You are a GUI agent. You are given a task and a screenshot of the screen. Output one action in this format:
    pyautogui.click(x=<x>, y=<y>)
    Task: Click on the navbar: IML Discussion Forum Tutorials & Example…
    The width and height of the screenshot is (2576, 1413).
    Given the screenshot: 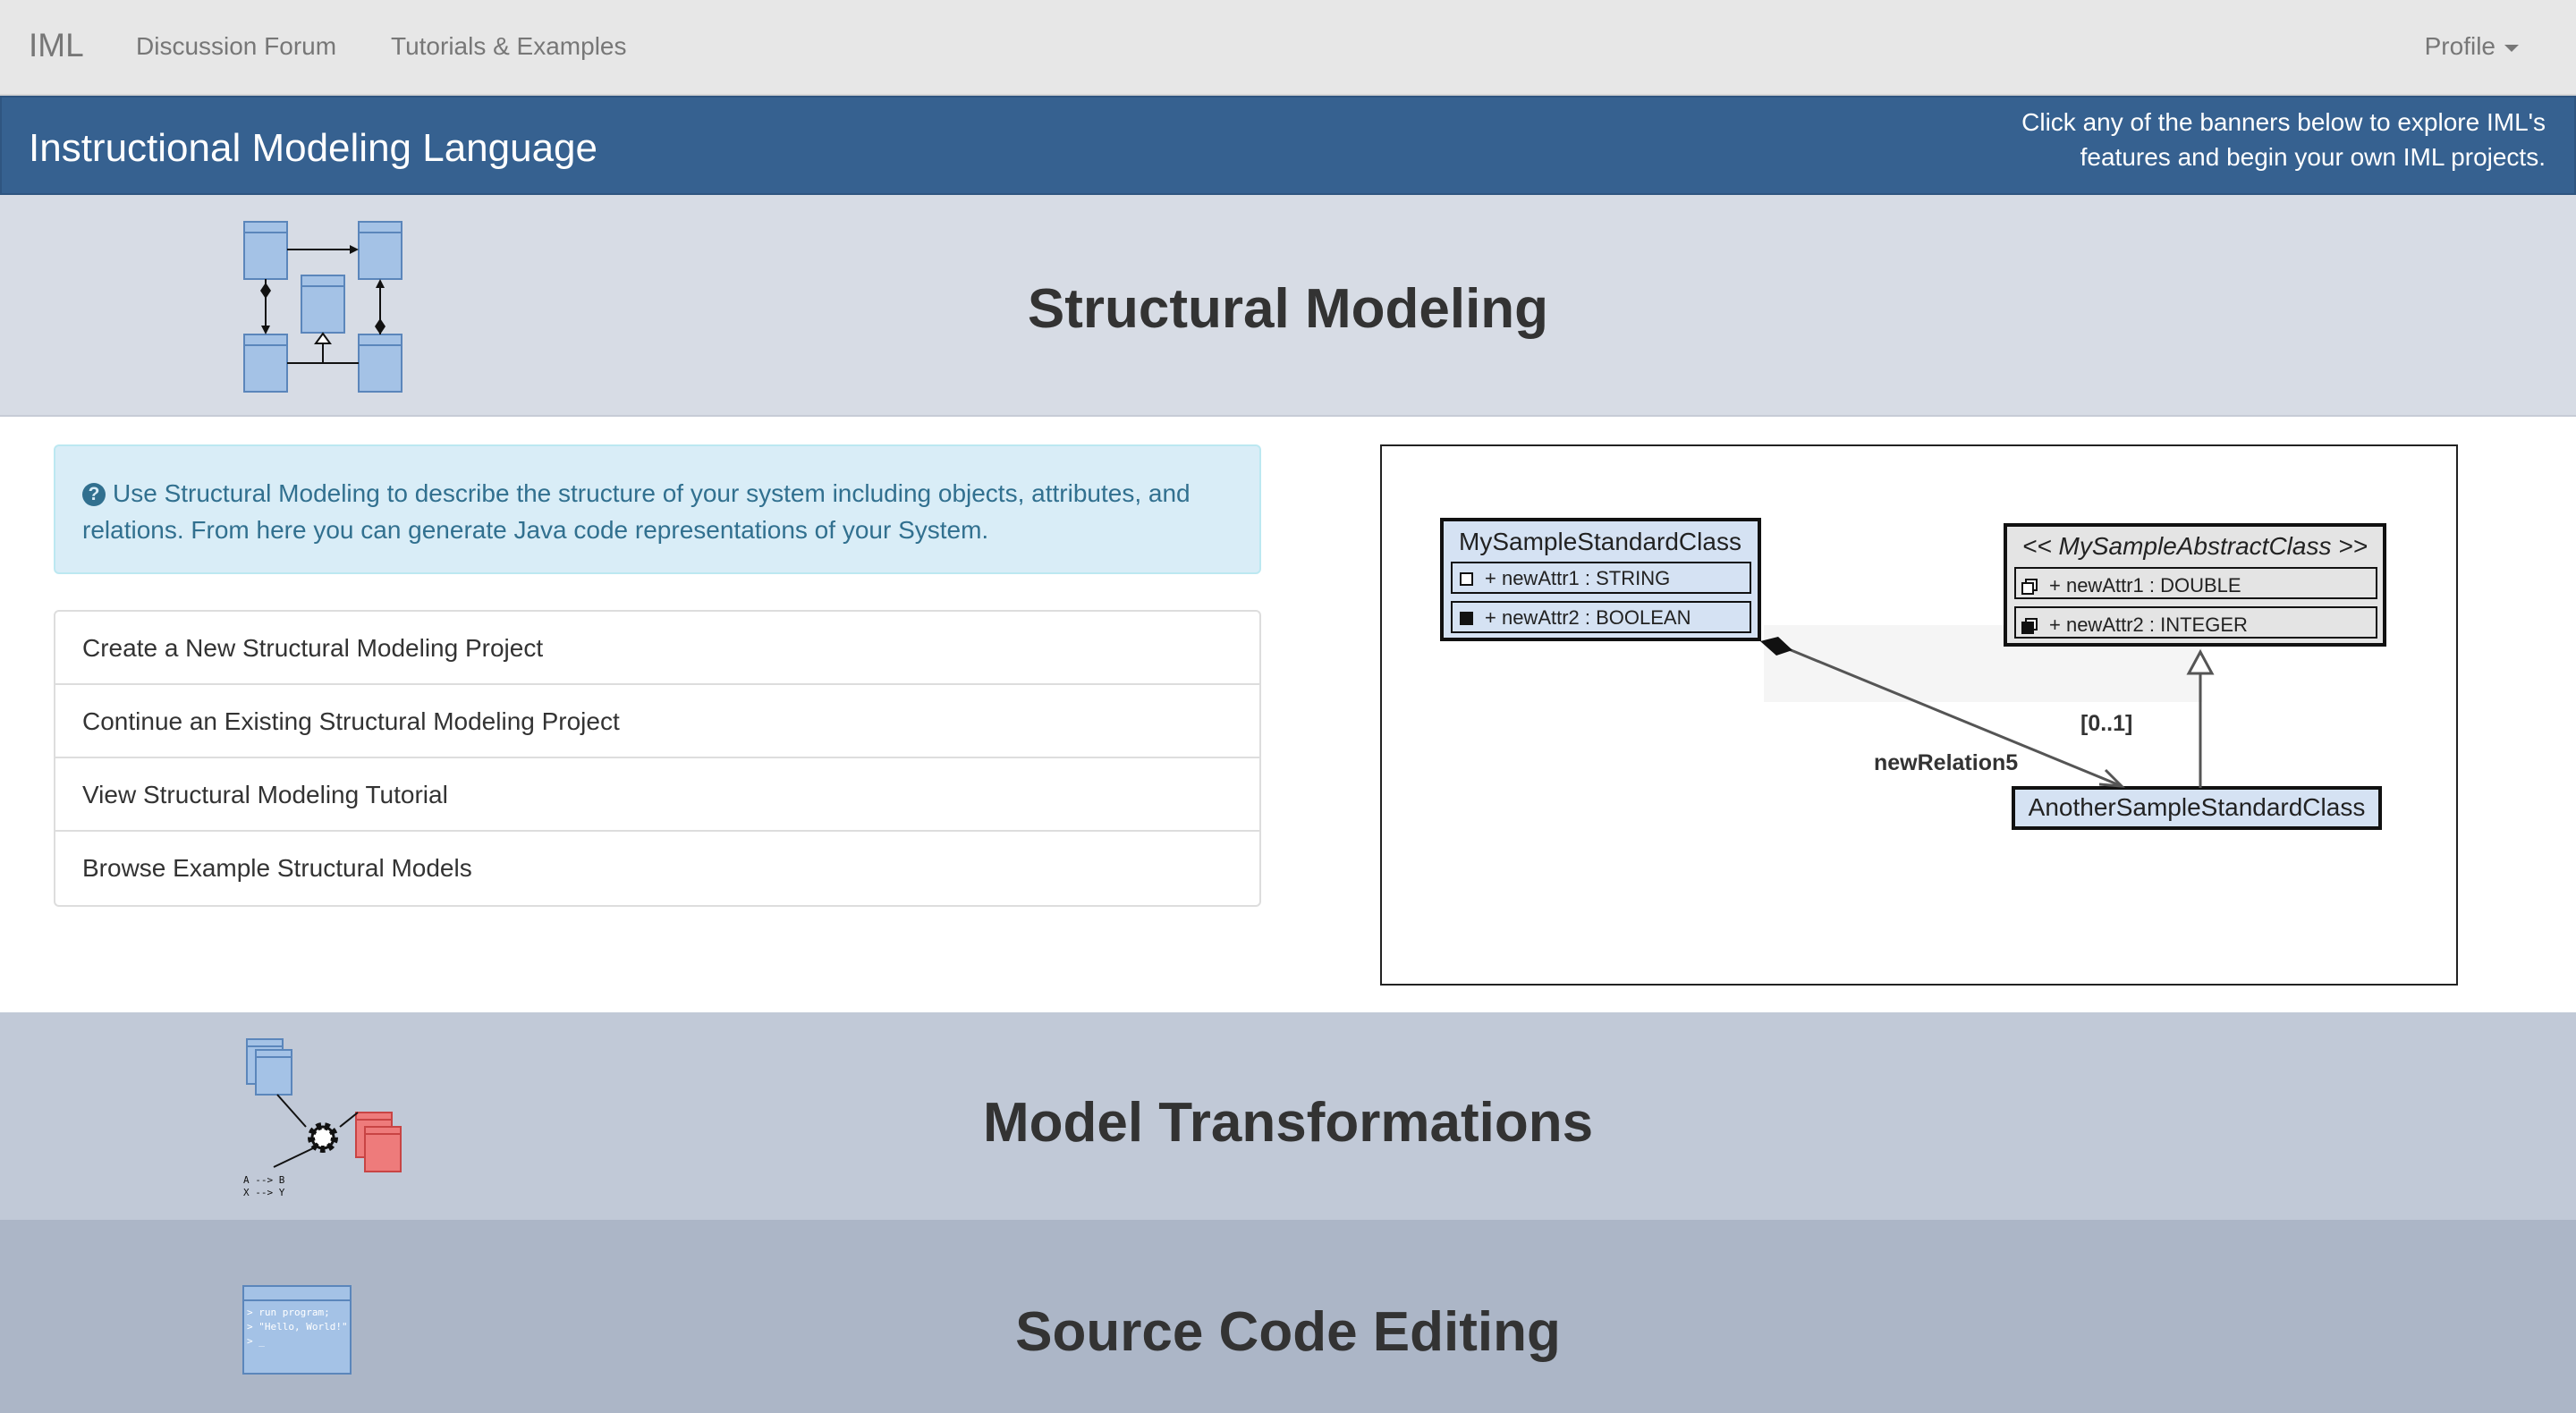 What is the action you would take?
    pyautogui.click(x=1288, y=48)
    